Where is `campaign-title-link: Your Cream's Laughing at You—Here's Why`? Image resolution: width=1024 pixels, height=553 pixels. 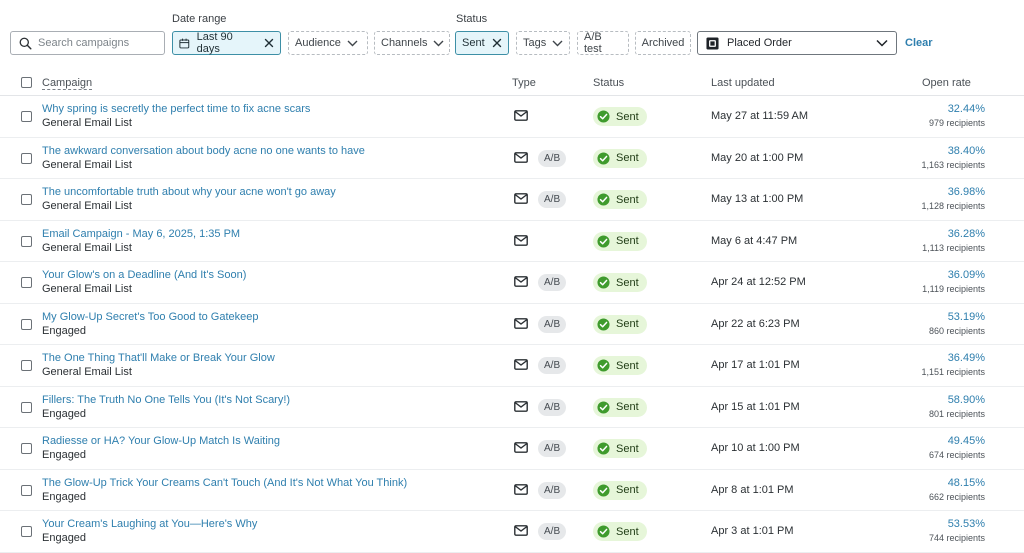
campaign-title-link: Your Cream's Laughing at You—Here's Why is located at coordinates (149, 524).